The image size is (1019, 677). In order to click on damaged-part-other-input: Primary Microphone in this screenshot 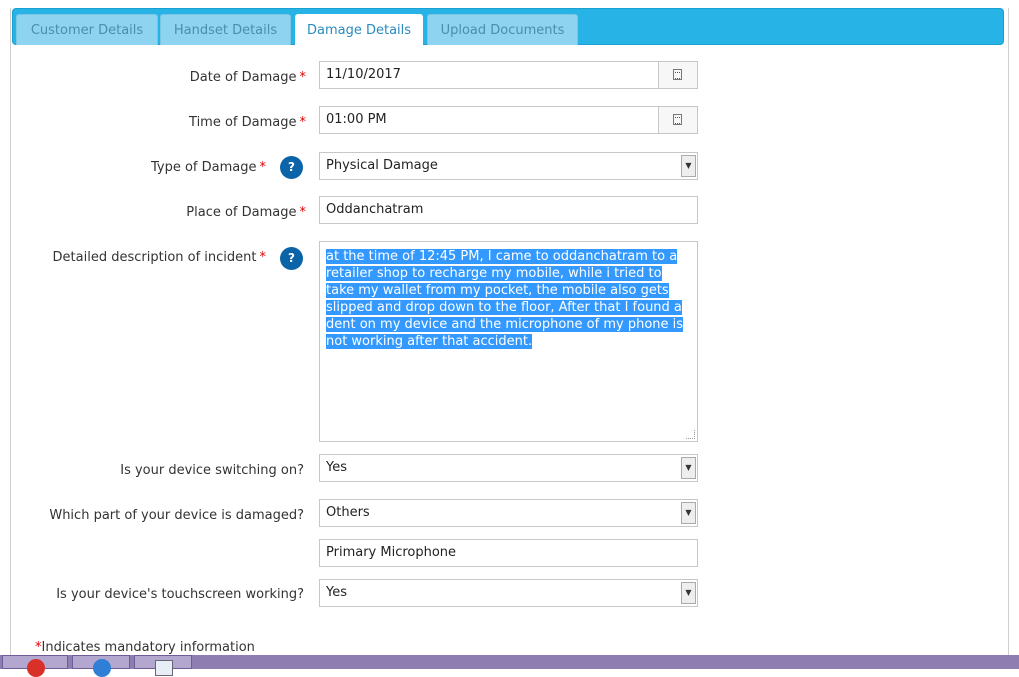, I will do `click(508, 553)`.